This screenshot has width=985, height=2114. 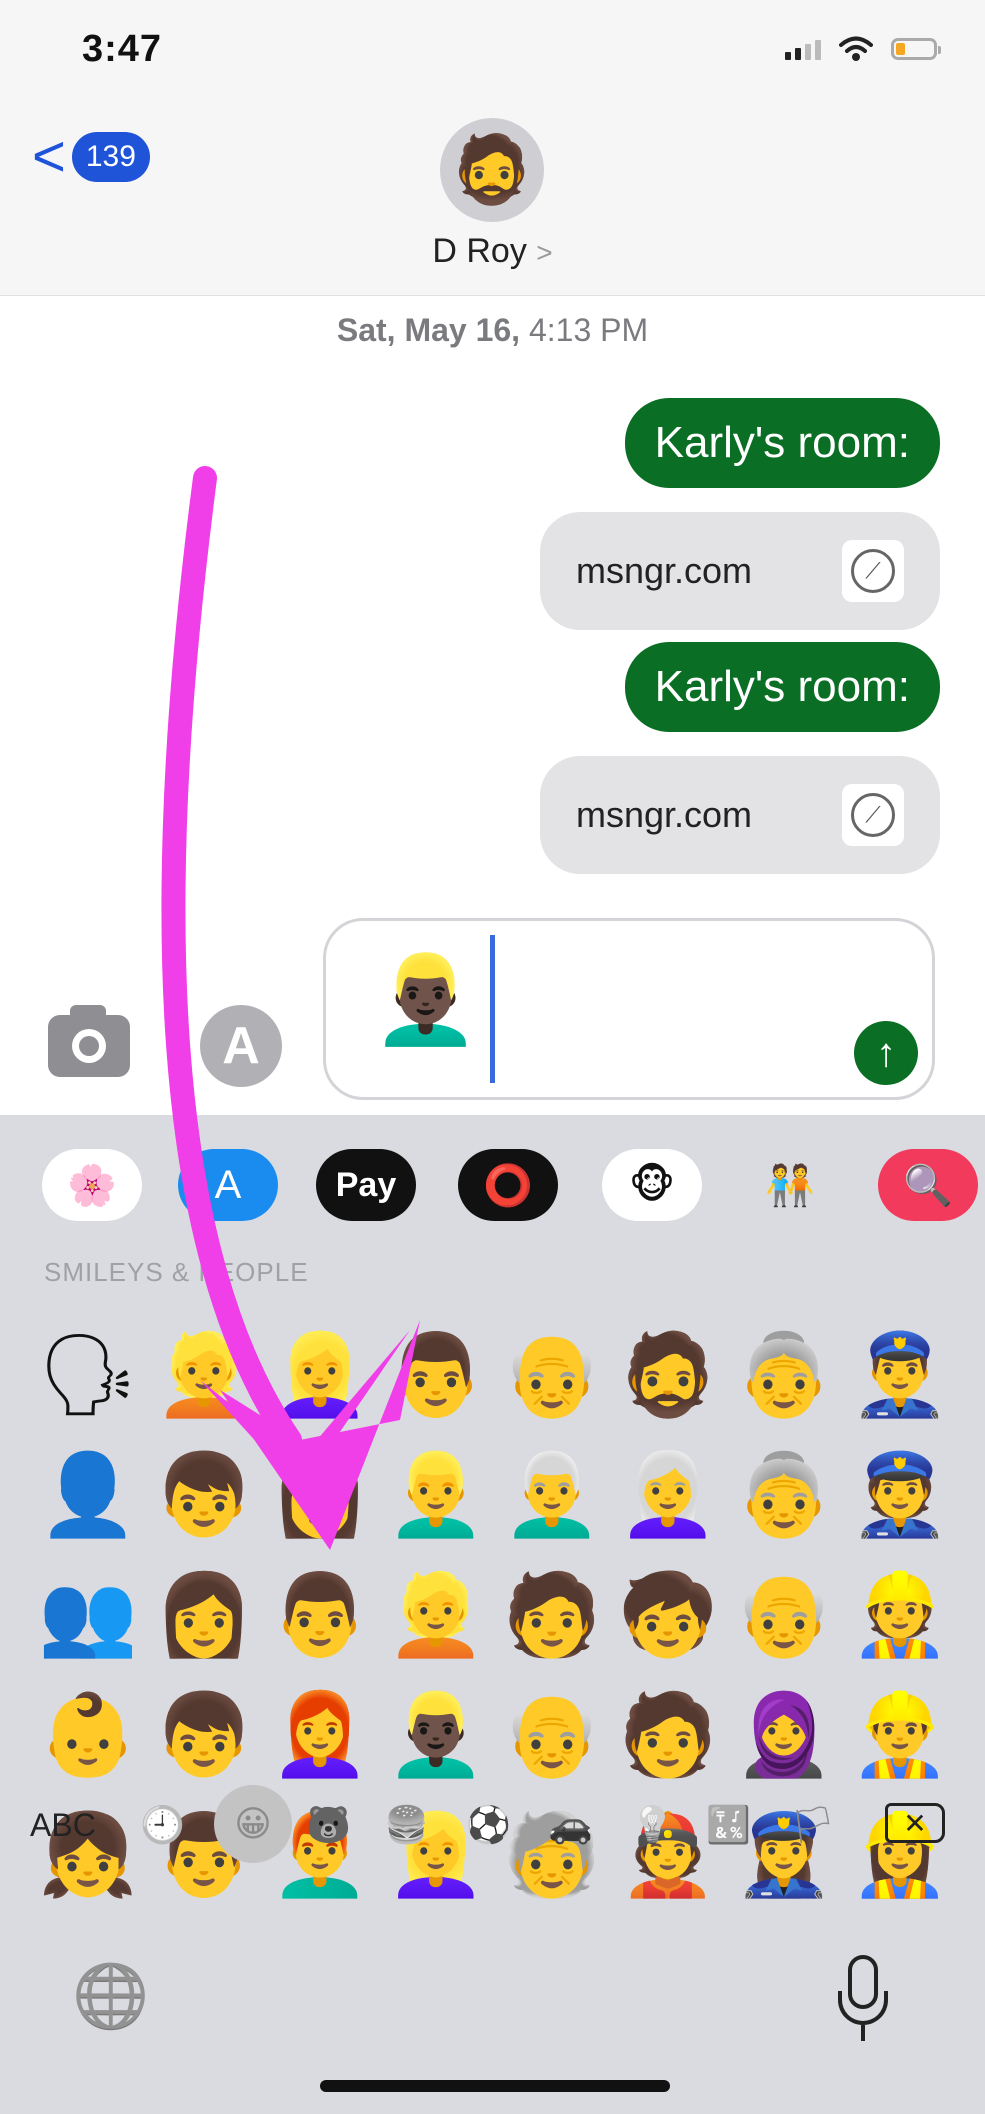 I want to click on app-store-button: A, so click(x=241, y=1046).